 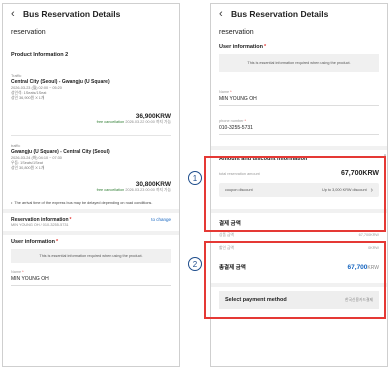 I want to click on highlight-amount-box, so click(x=295, y=194).